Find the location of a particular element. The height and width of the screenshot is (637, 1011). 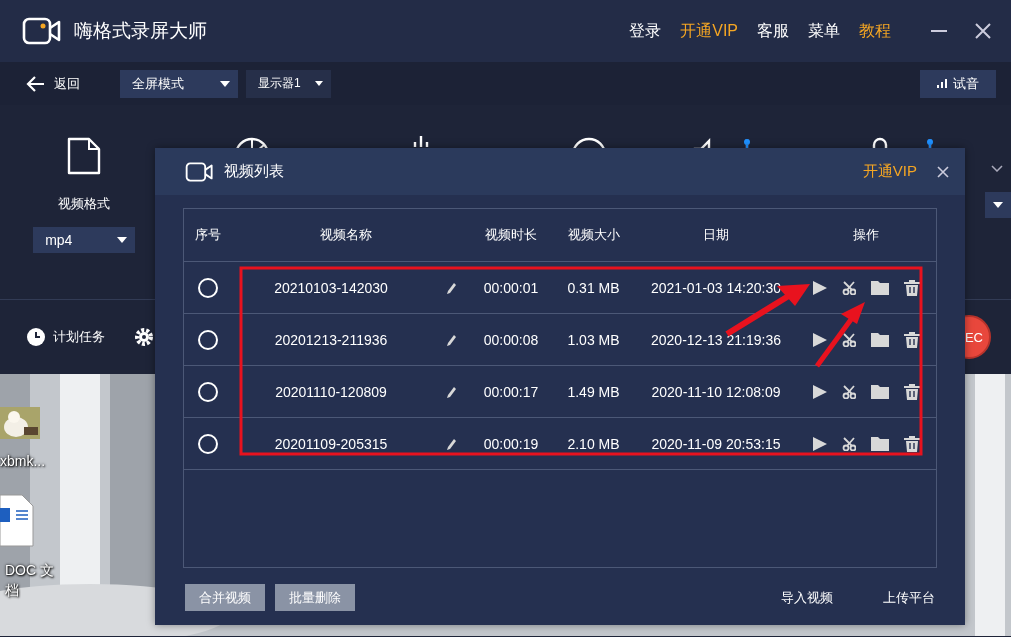

column-header: 视频名称 is located at coordinates (346, 235).